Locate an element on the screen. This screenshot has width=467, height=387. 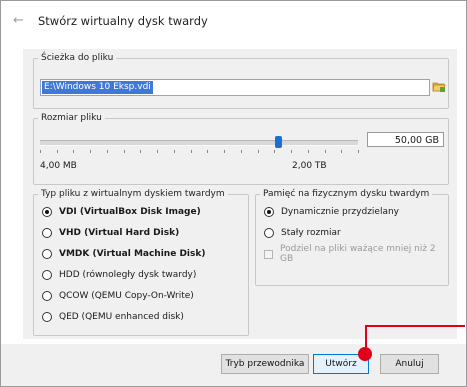
dialog-header: ← Stwórz wirtualny dysk twardy is located at coordinates (233, 21).